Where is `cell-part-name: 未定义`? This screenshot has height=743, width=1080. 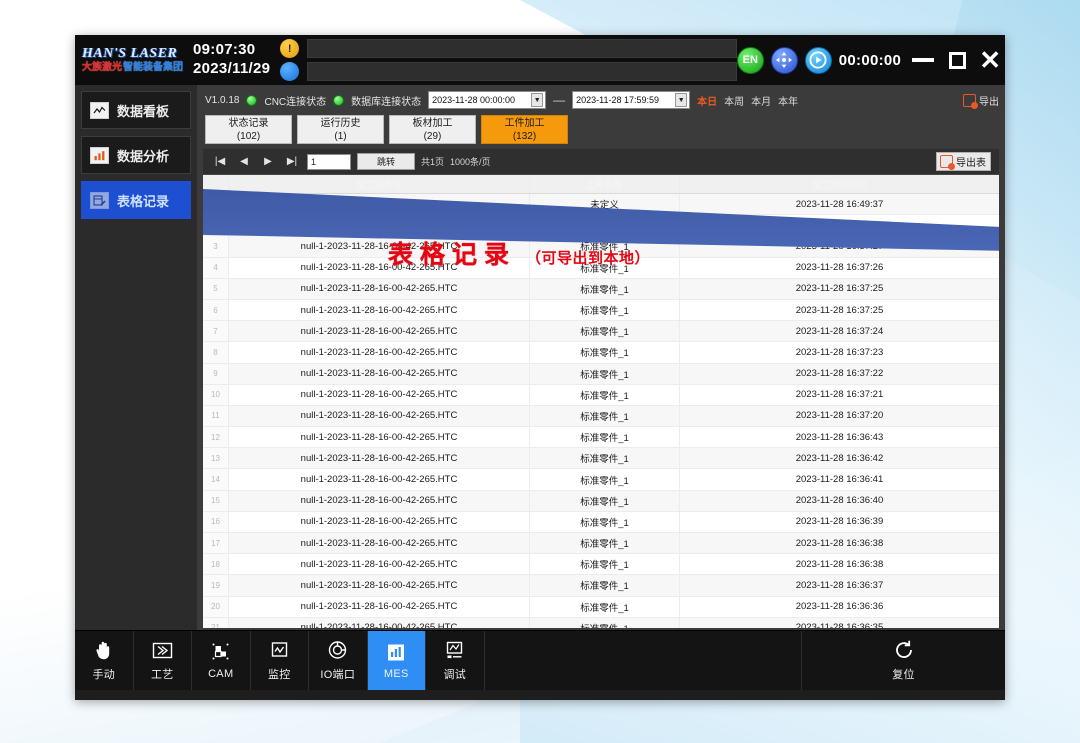 cell-part-name: 未定义 is located at coordinates (604, 204).